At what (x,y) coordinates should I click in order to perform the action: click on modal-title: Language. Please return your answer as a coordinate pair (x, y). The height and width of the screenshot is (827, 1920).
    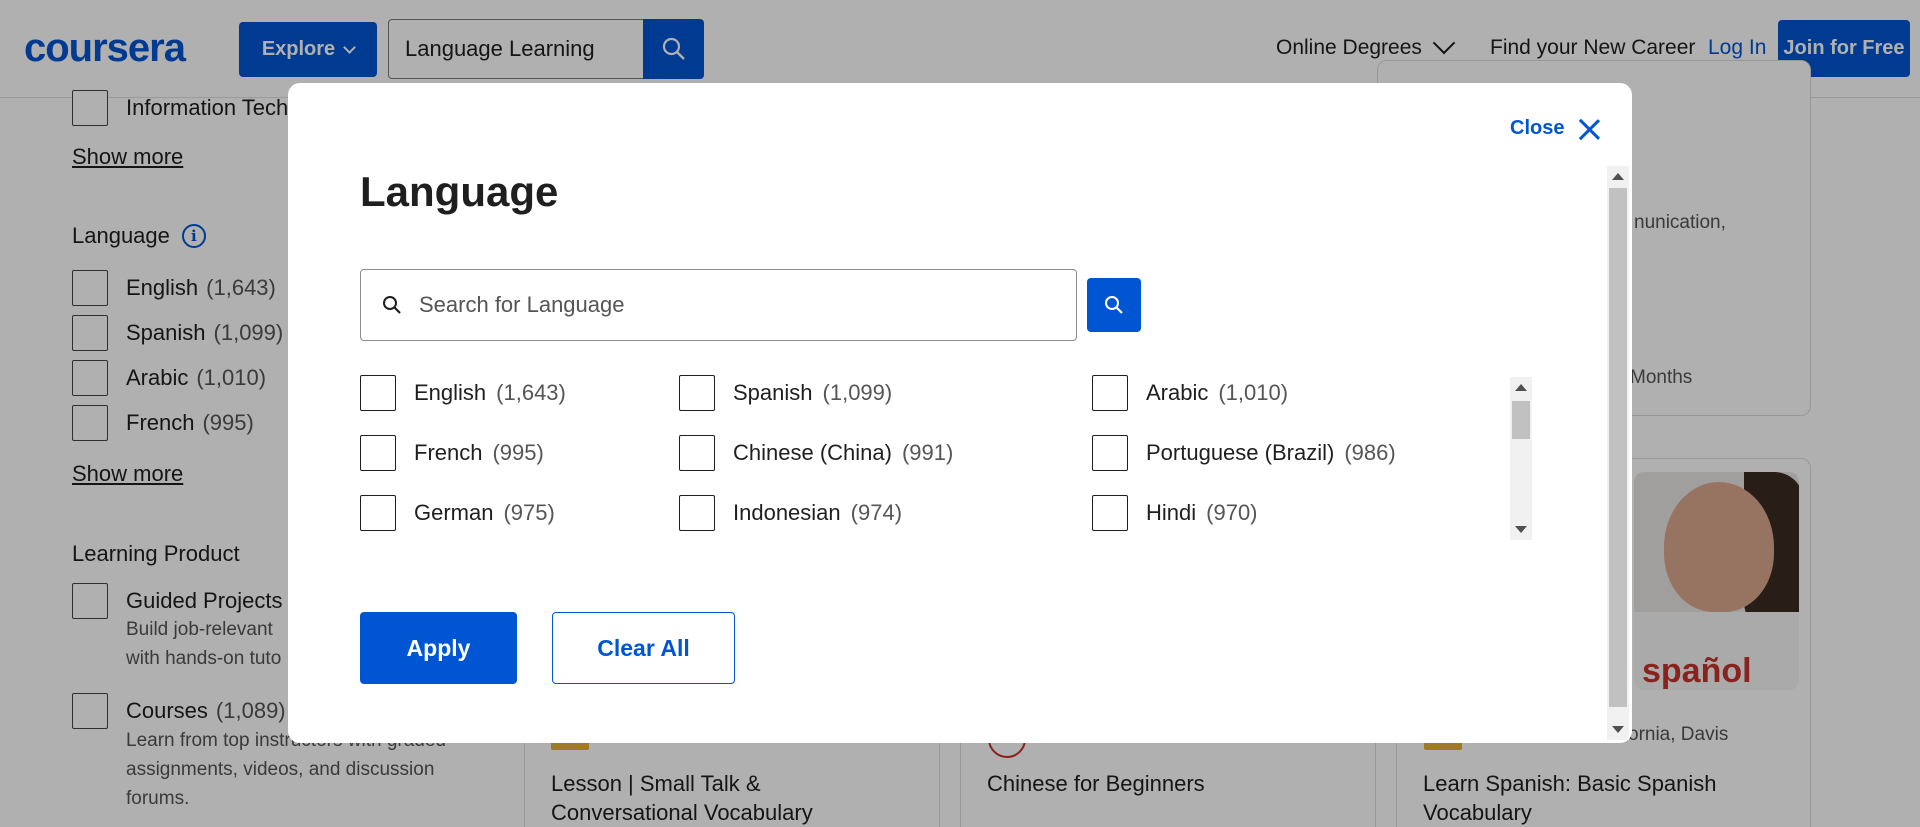
    Looking at the image, I should click on (459, 191).